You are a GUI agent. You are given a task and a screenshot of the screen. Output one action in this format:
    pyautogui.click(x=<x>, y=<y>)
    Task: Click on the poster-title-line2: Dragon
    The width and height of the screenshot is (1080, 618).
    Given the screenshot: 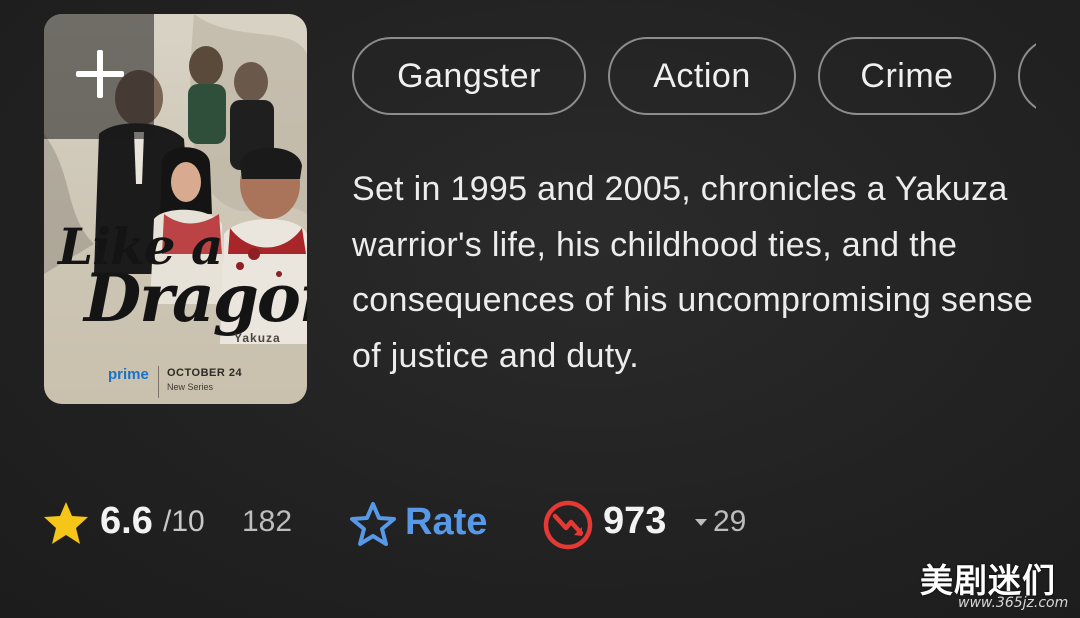 What is the action you would take?
    pyautogui.click(x=195, y=298)
    